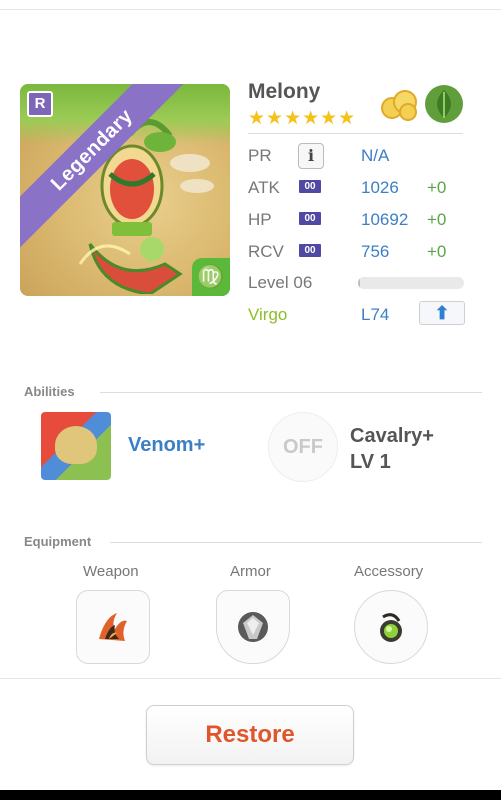 The image size is (501, 800). What do you see at coordinates (359, 283) in the screenshot?
I see `level-progress-fill` at bounding box center [359, 283].